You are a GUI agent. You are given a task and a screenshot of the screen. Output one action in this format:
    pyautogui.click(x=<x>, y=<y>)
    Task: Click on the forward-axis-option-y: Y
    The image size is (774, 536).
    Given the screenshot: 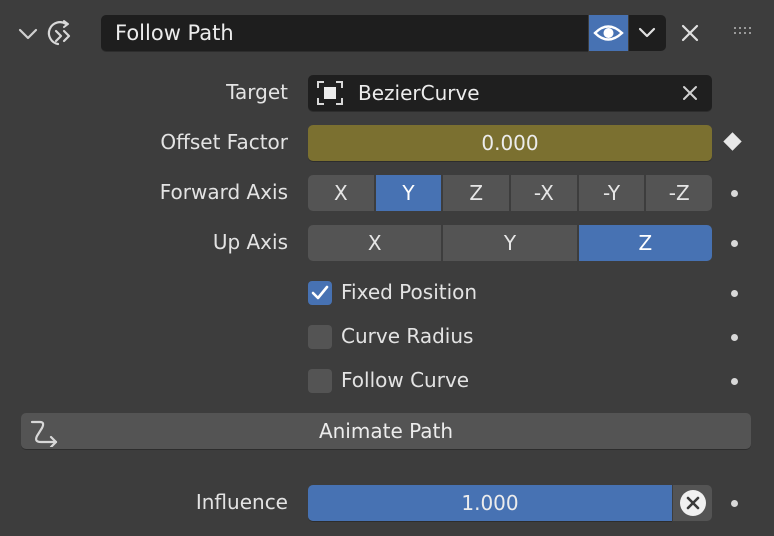 What is the action you would take?
    pyautogui.click(x=409, y=193)
    